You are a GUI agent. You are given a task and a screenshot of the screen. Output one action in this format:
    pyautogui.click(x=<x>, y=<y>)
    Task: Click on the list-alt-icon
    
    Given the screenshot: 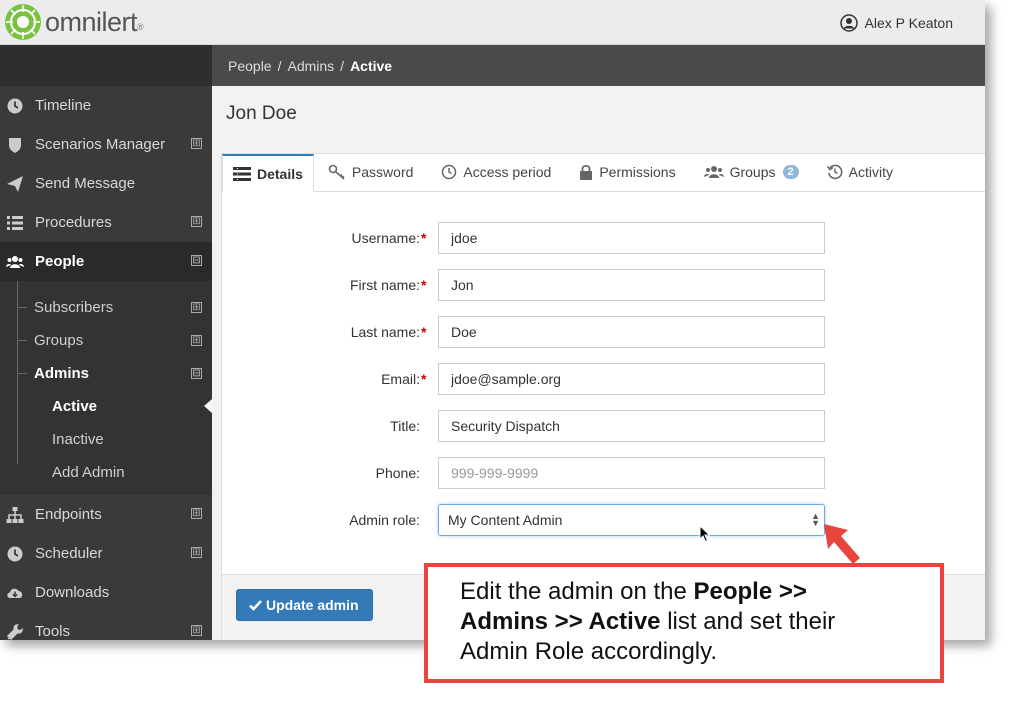 What is the action you would take?
    pyautogui.click(x=242, y=173)
    